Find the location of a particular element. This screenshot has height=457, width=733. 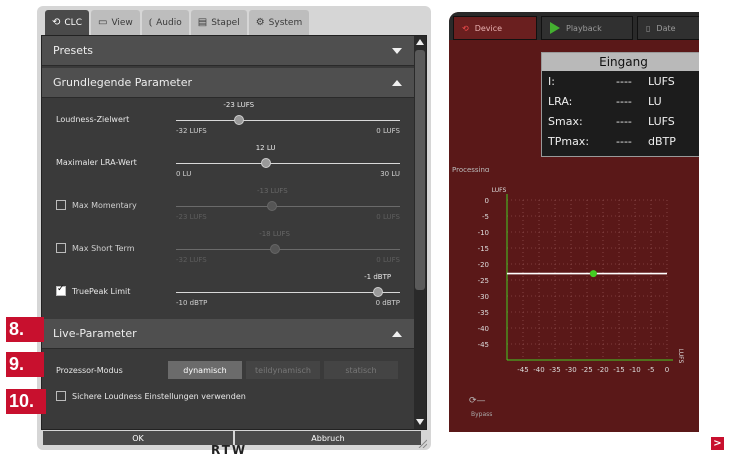

gear-icon: ⚙ is located at coordinates (260, 22).